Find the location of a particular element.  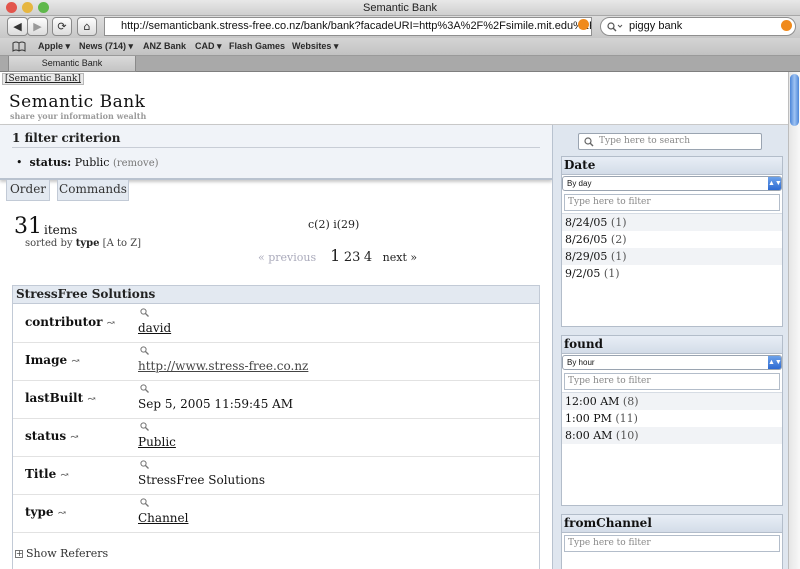

remove-filter-link: (remove) is located at coordinates (136, 163).